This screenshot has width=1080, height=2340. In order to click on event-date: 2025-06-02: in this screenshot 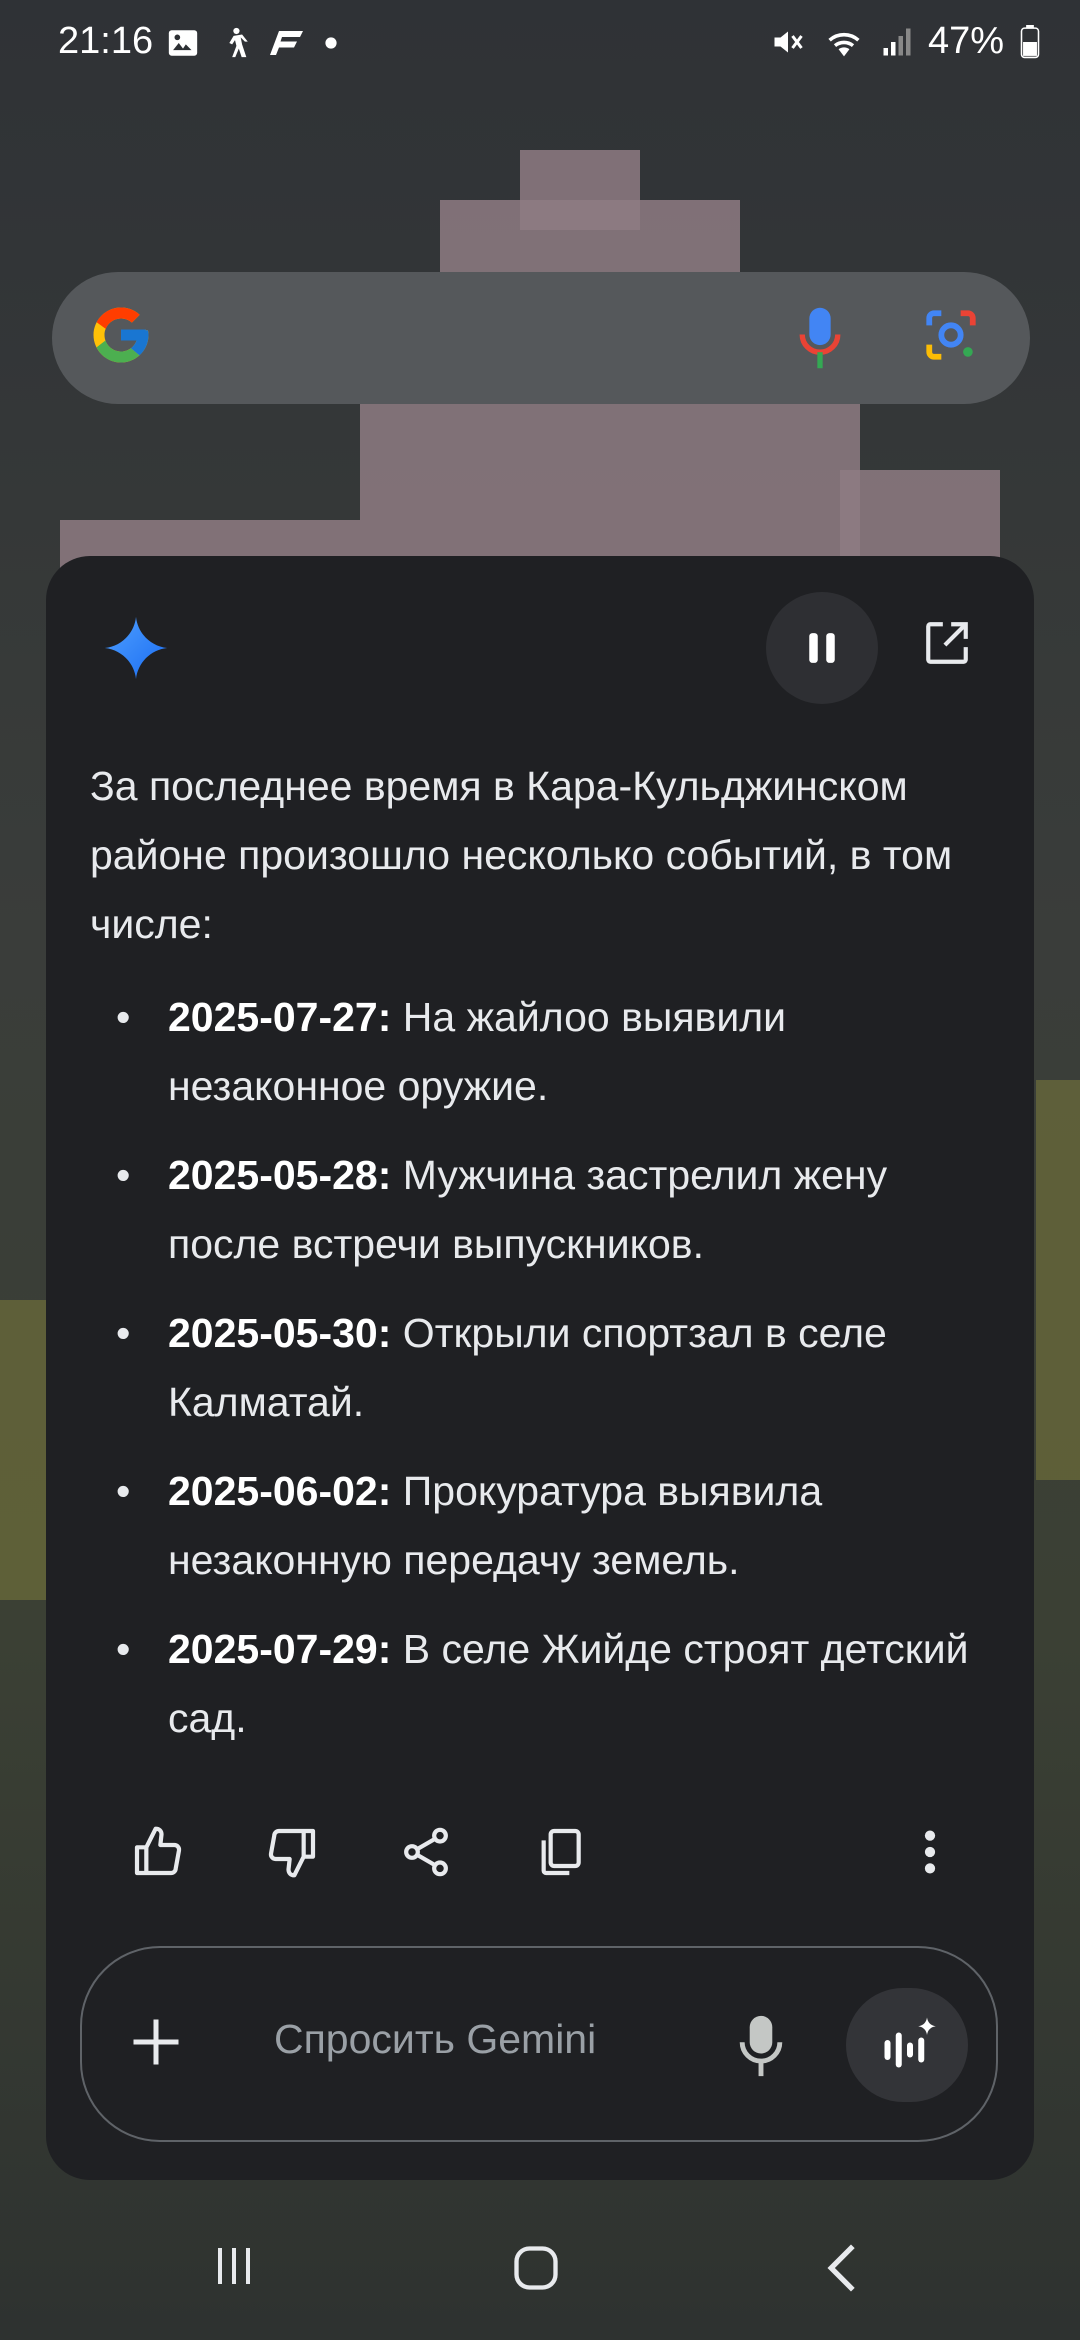, I will do `click(280, 1491)`.